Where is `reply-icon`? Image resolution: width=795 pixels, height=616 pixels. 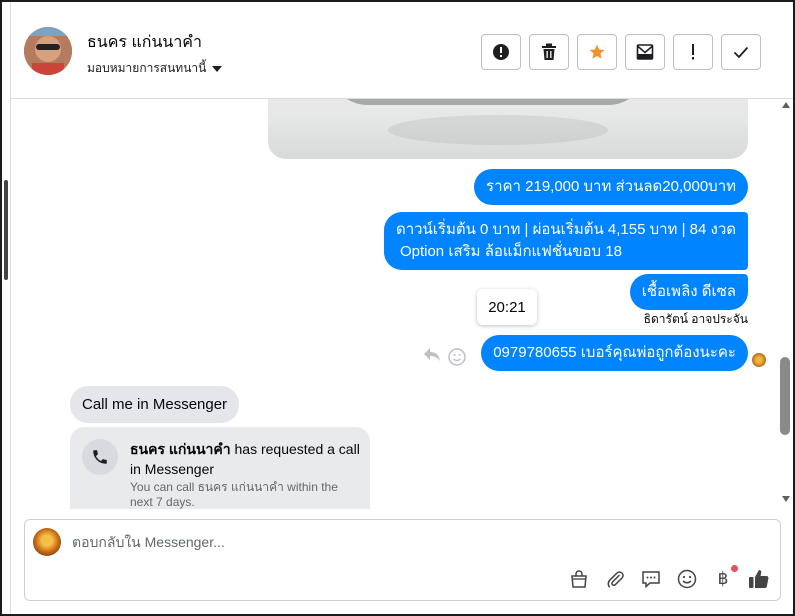
reply-icon is located at coordinates (432, 357).